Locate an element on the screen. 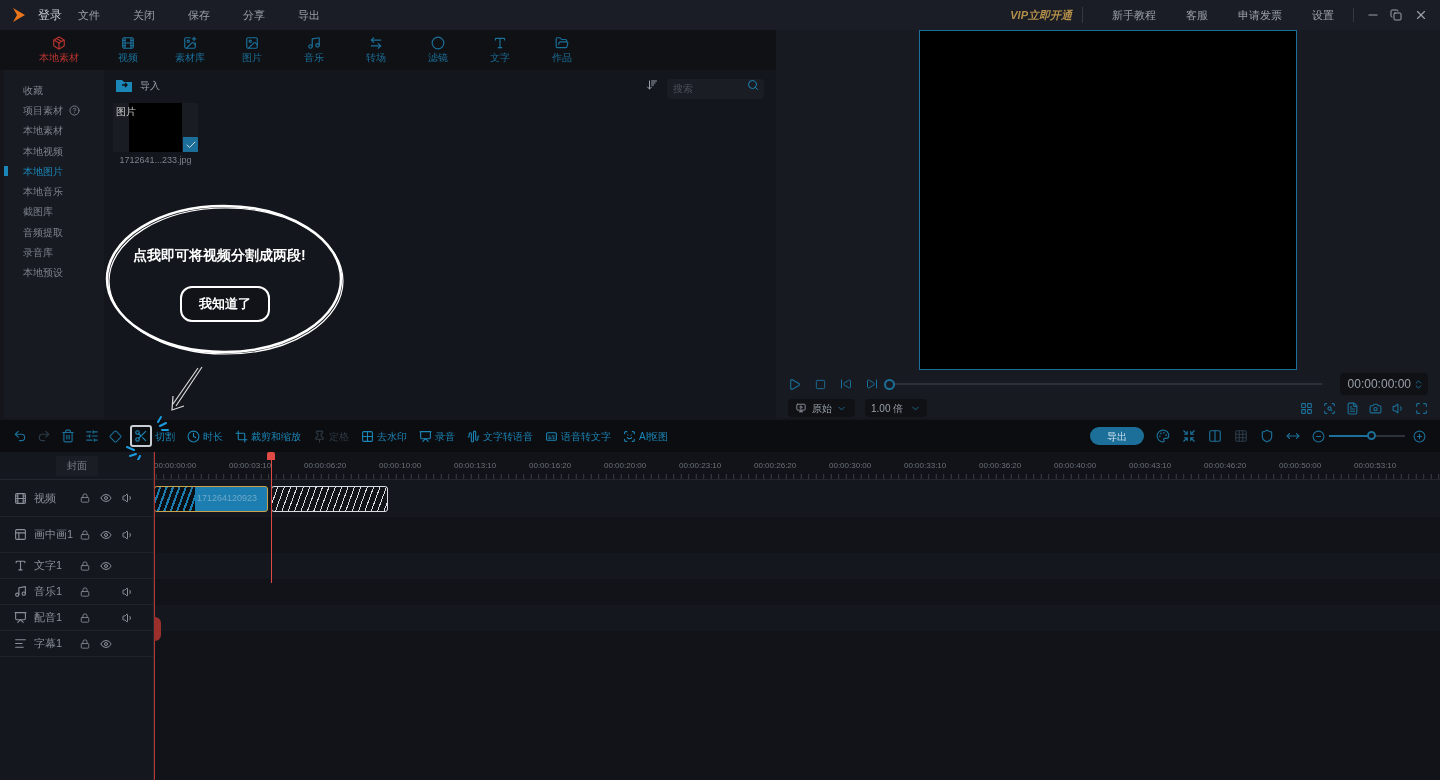 Image resolution: width=1440 pixels, height=780 pixels. tick-label: 00:00:43:10 is located at coordinates (1151, 466).